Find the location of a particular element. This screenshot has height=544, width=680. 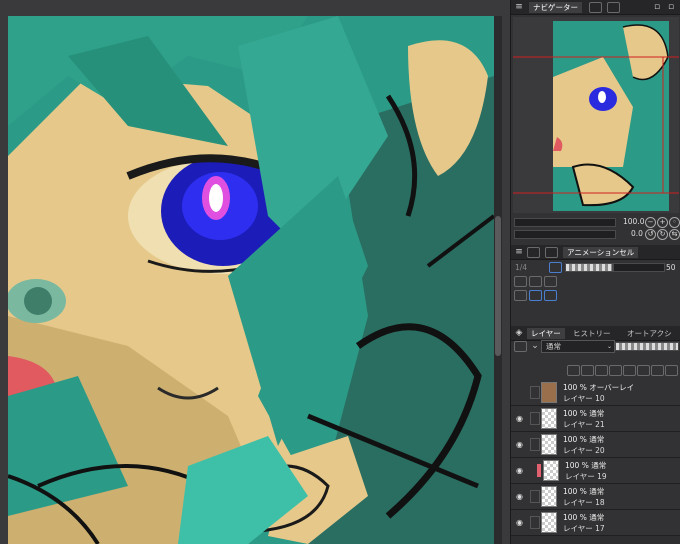

sub-view-tab-icon is located at coordinates (595, 7).